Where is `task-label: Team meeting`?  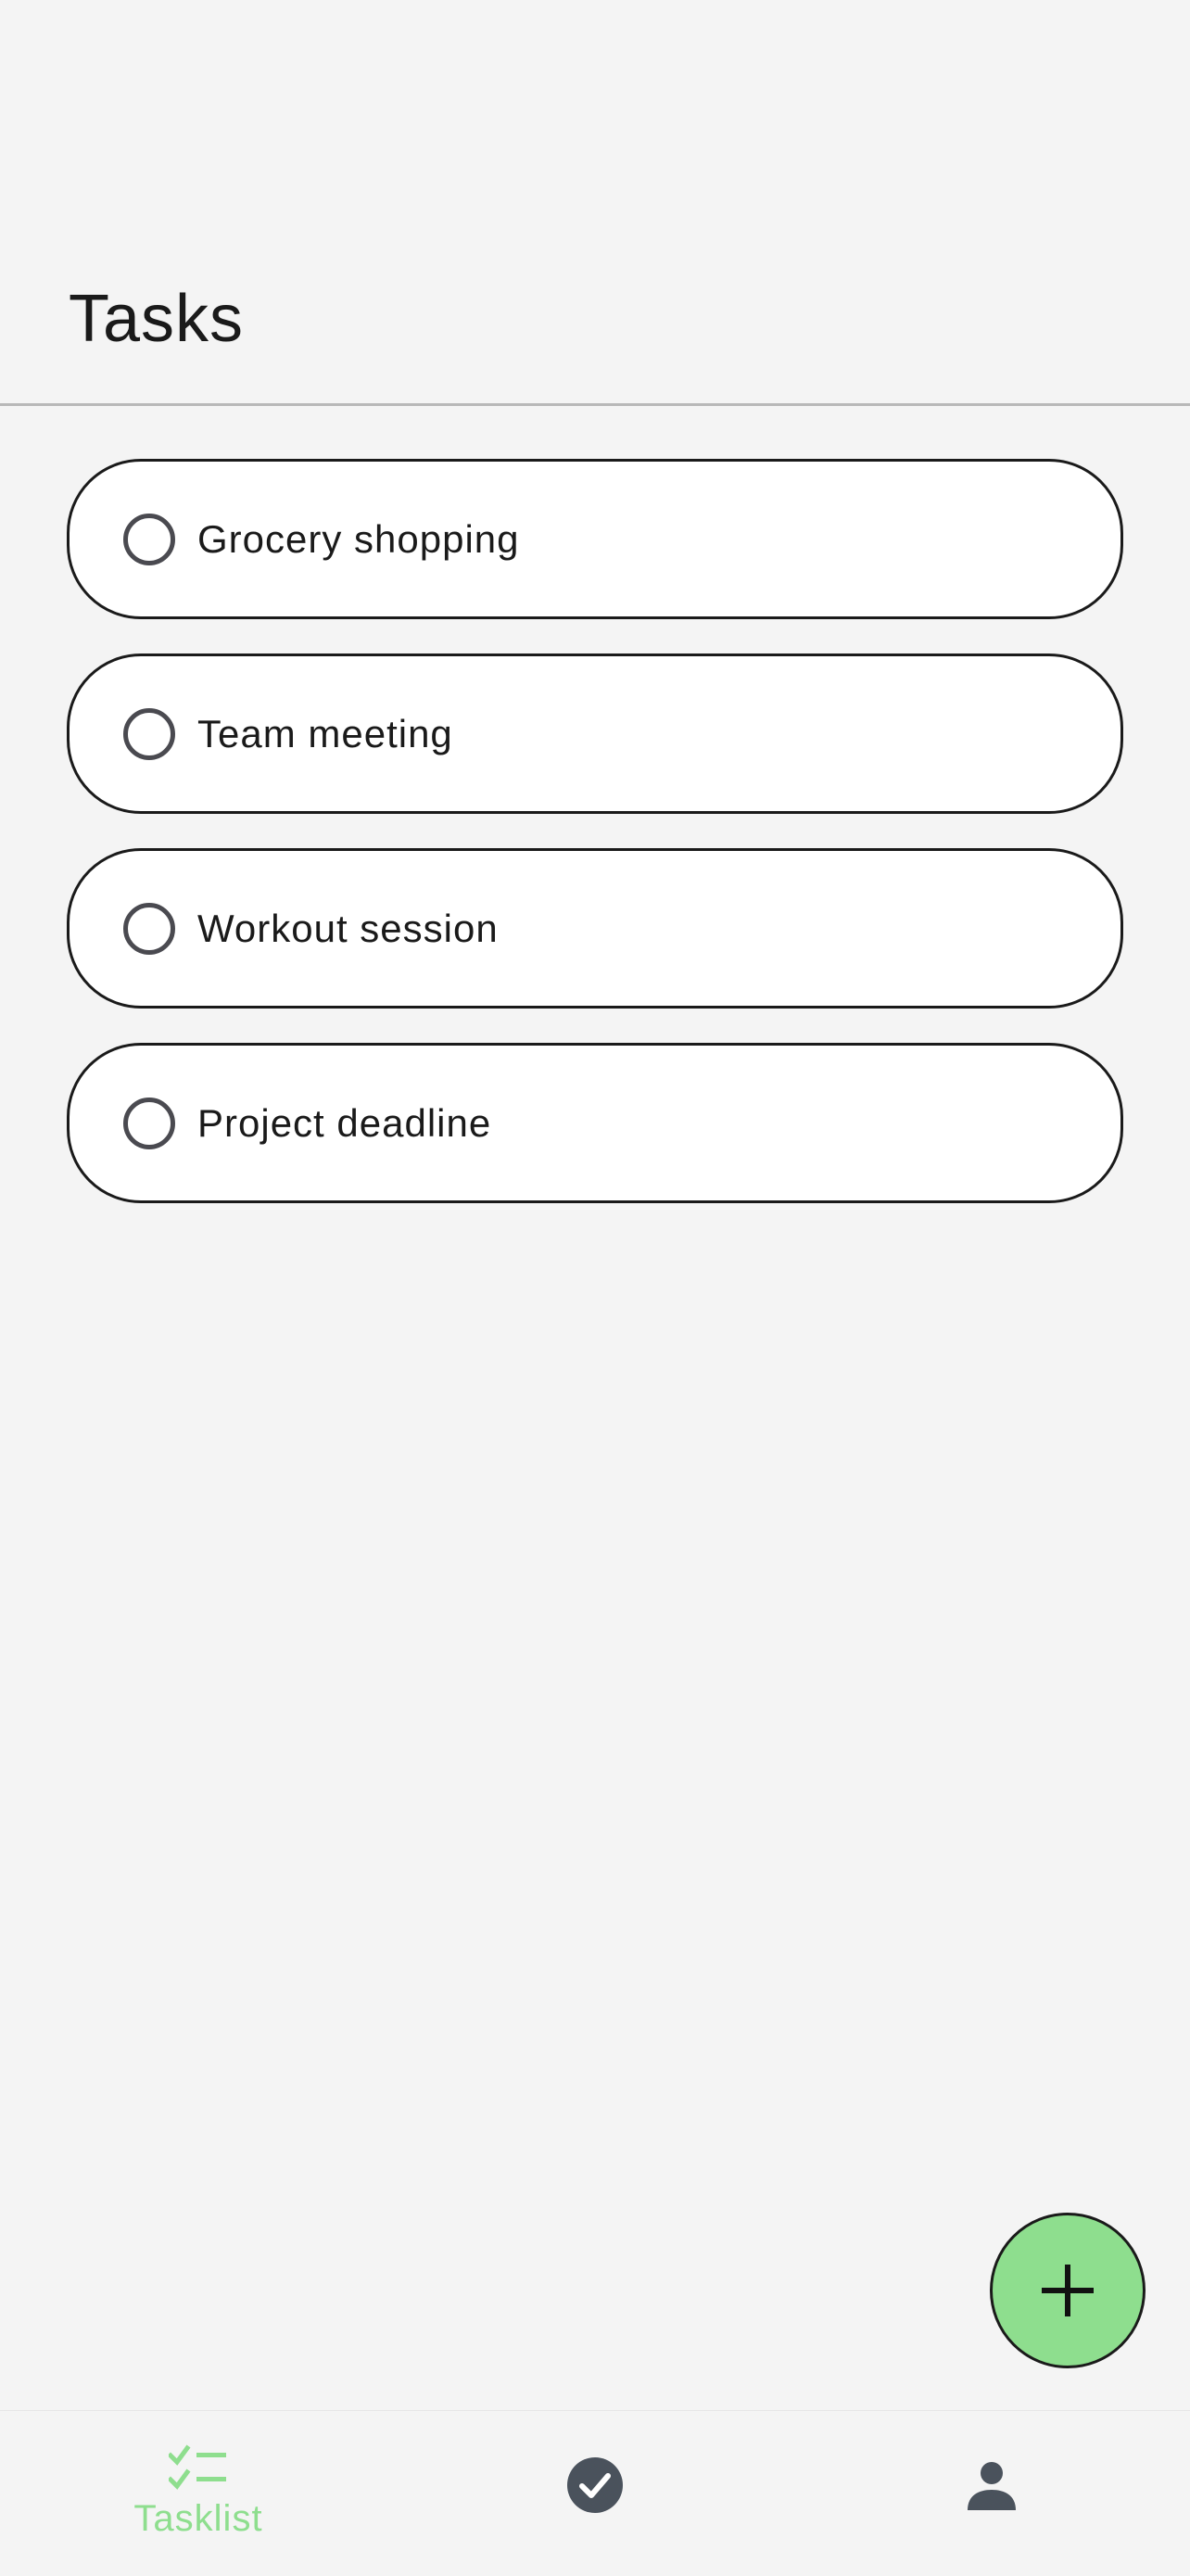
task-label: Team meeting is located at coordinates (325, 733).